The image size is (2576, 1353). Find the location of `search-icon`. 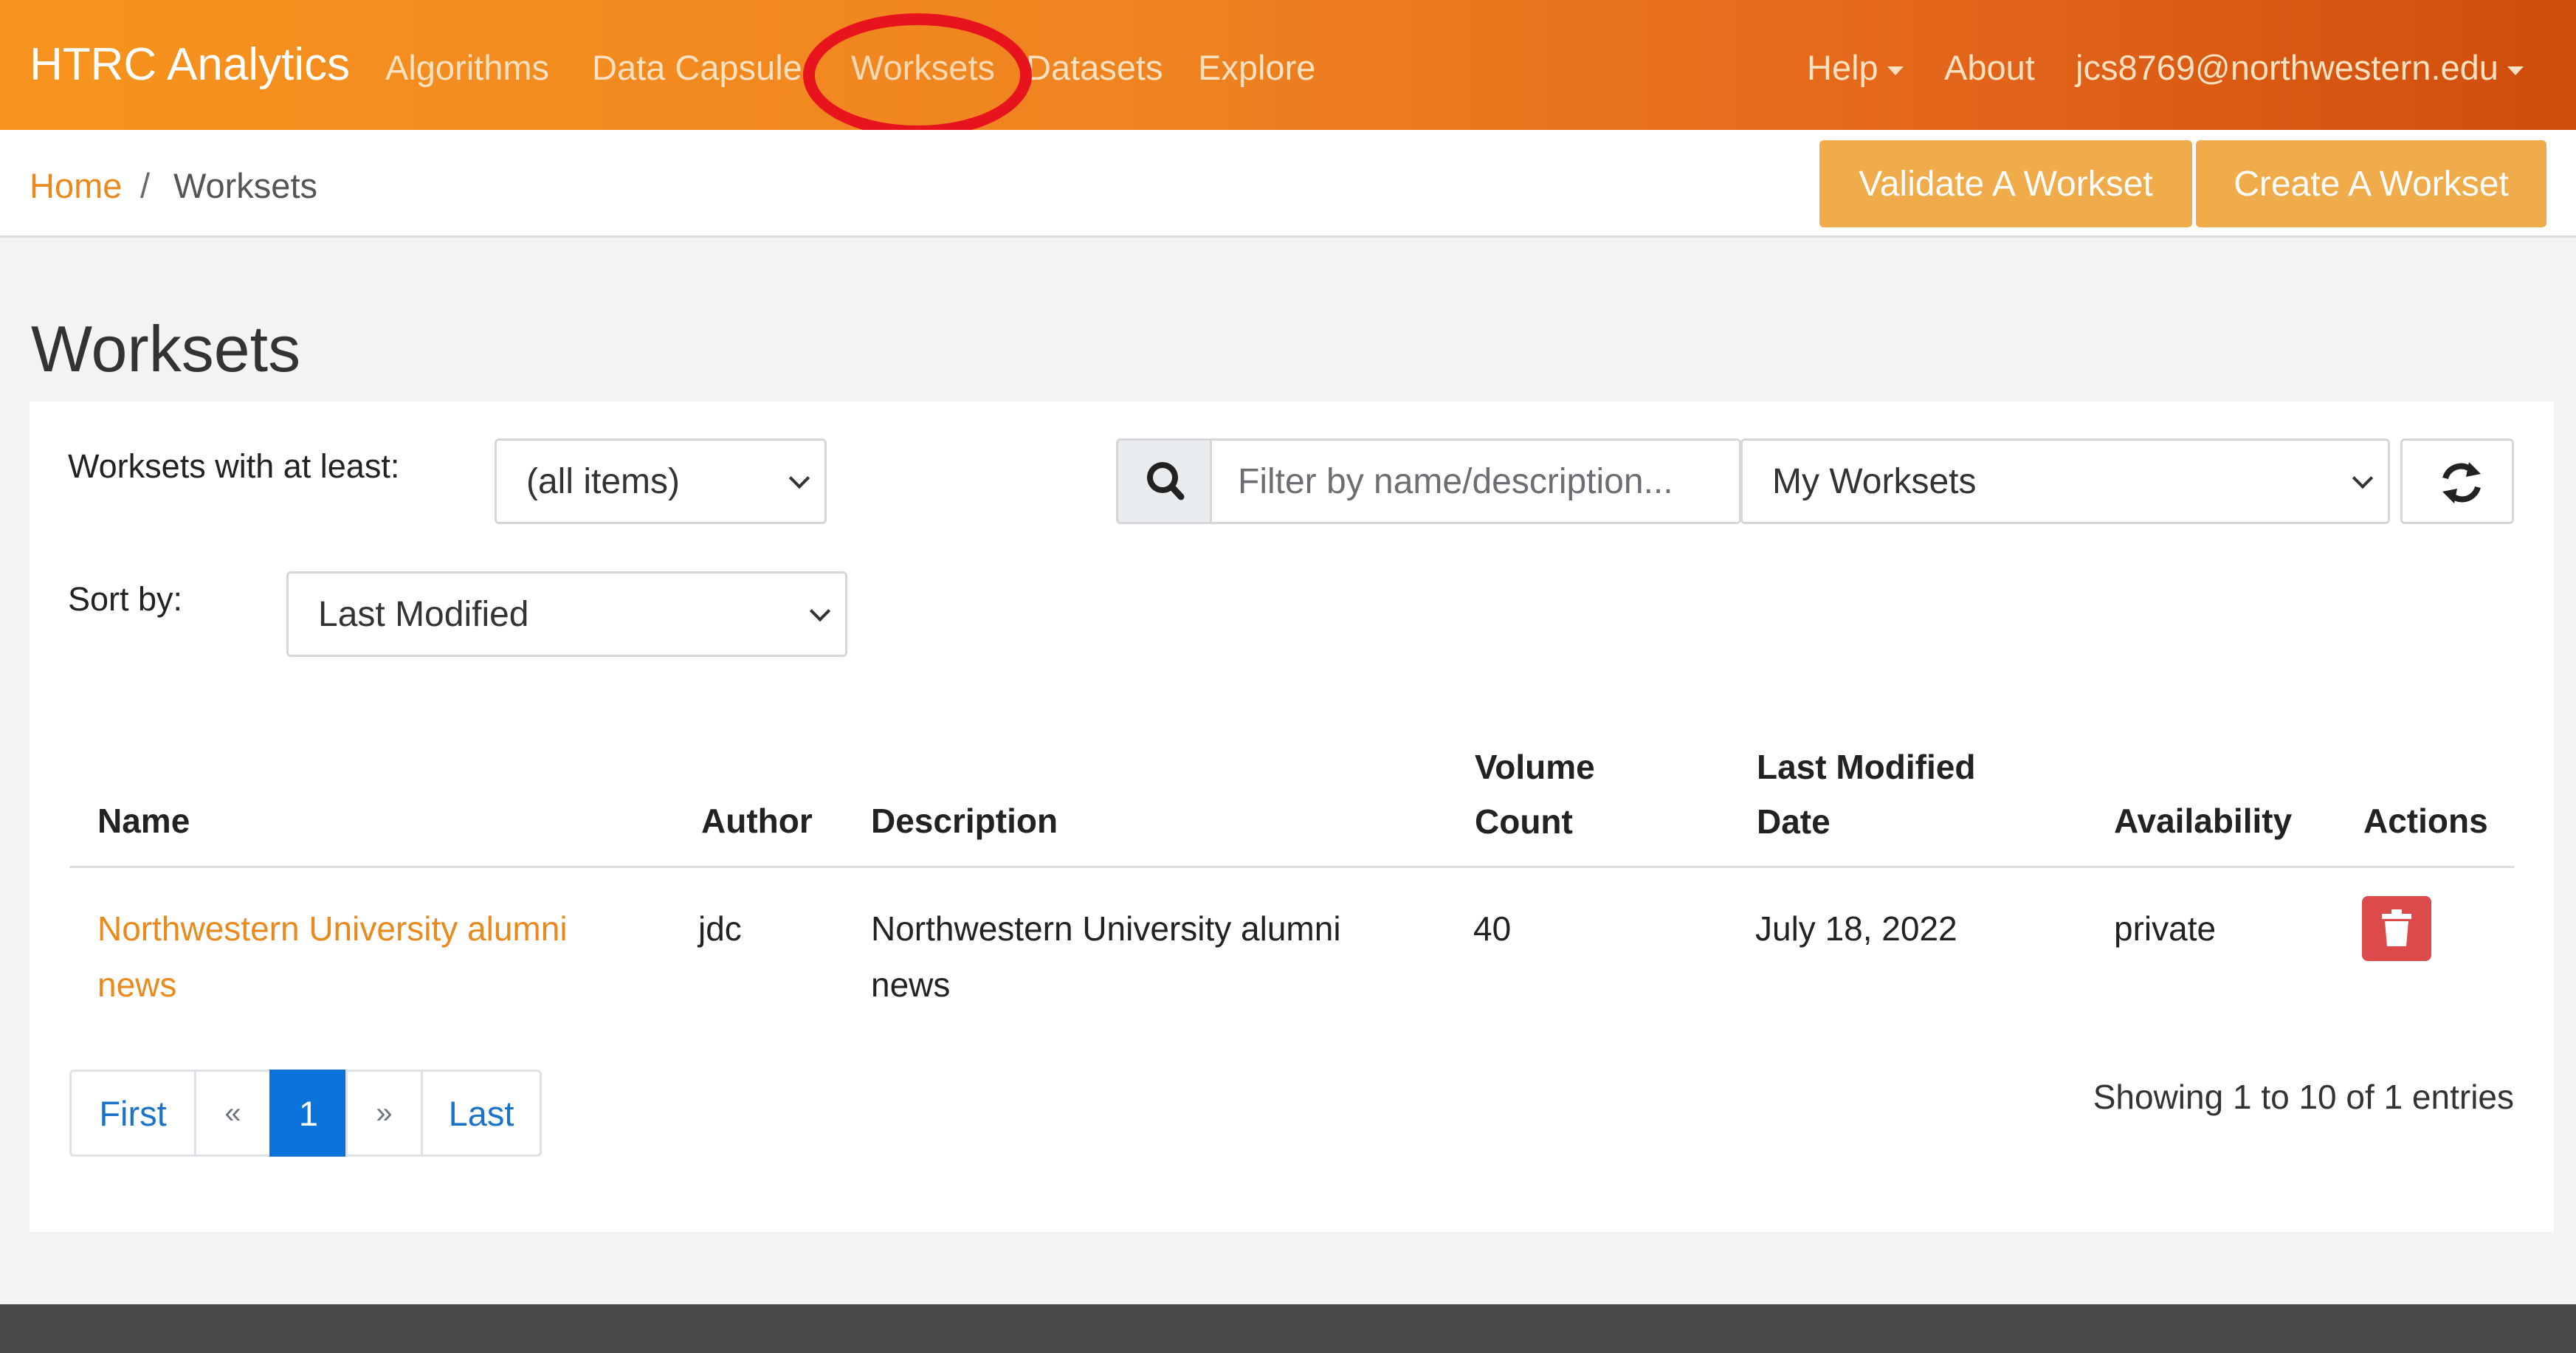

search-icon is located at coordinates (1166, 481).